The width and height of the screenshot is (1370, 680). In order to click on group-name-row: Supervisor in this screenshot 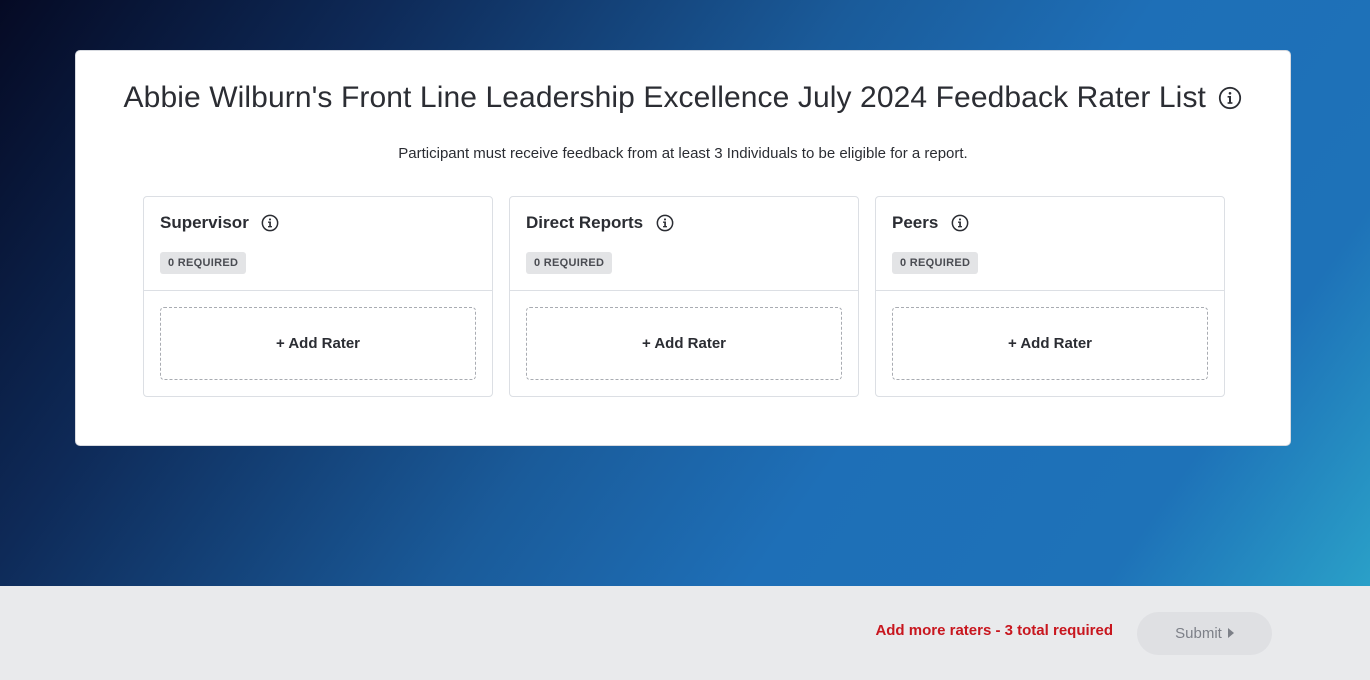, I will do `click(219, 223)`.